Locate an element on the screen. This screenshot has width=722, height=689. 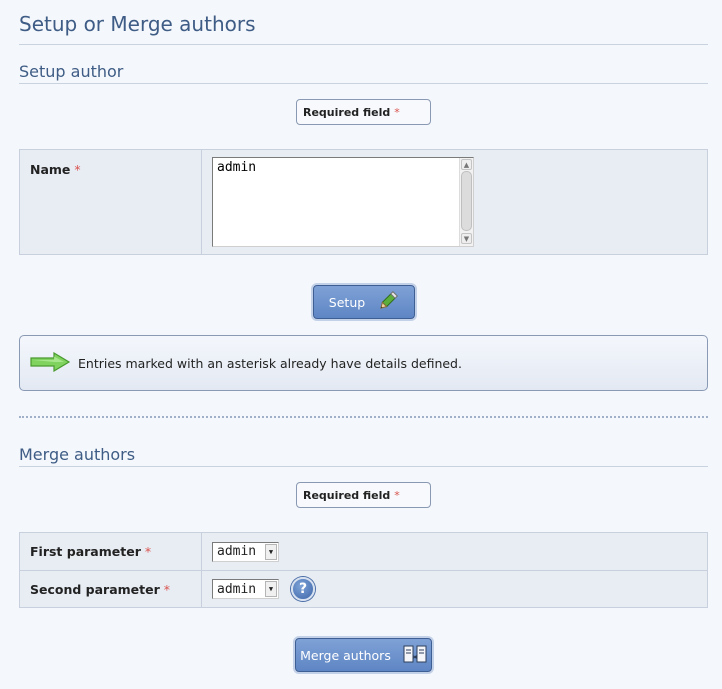
arrow-right-icon is located at coordinates (50, 363).